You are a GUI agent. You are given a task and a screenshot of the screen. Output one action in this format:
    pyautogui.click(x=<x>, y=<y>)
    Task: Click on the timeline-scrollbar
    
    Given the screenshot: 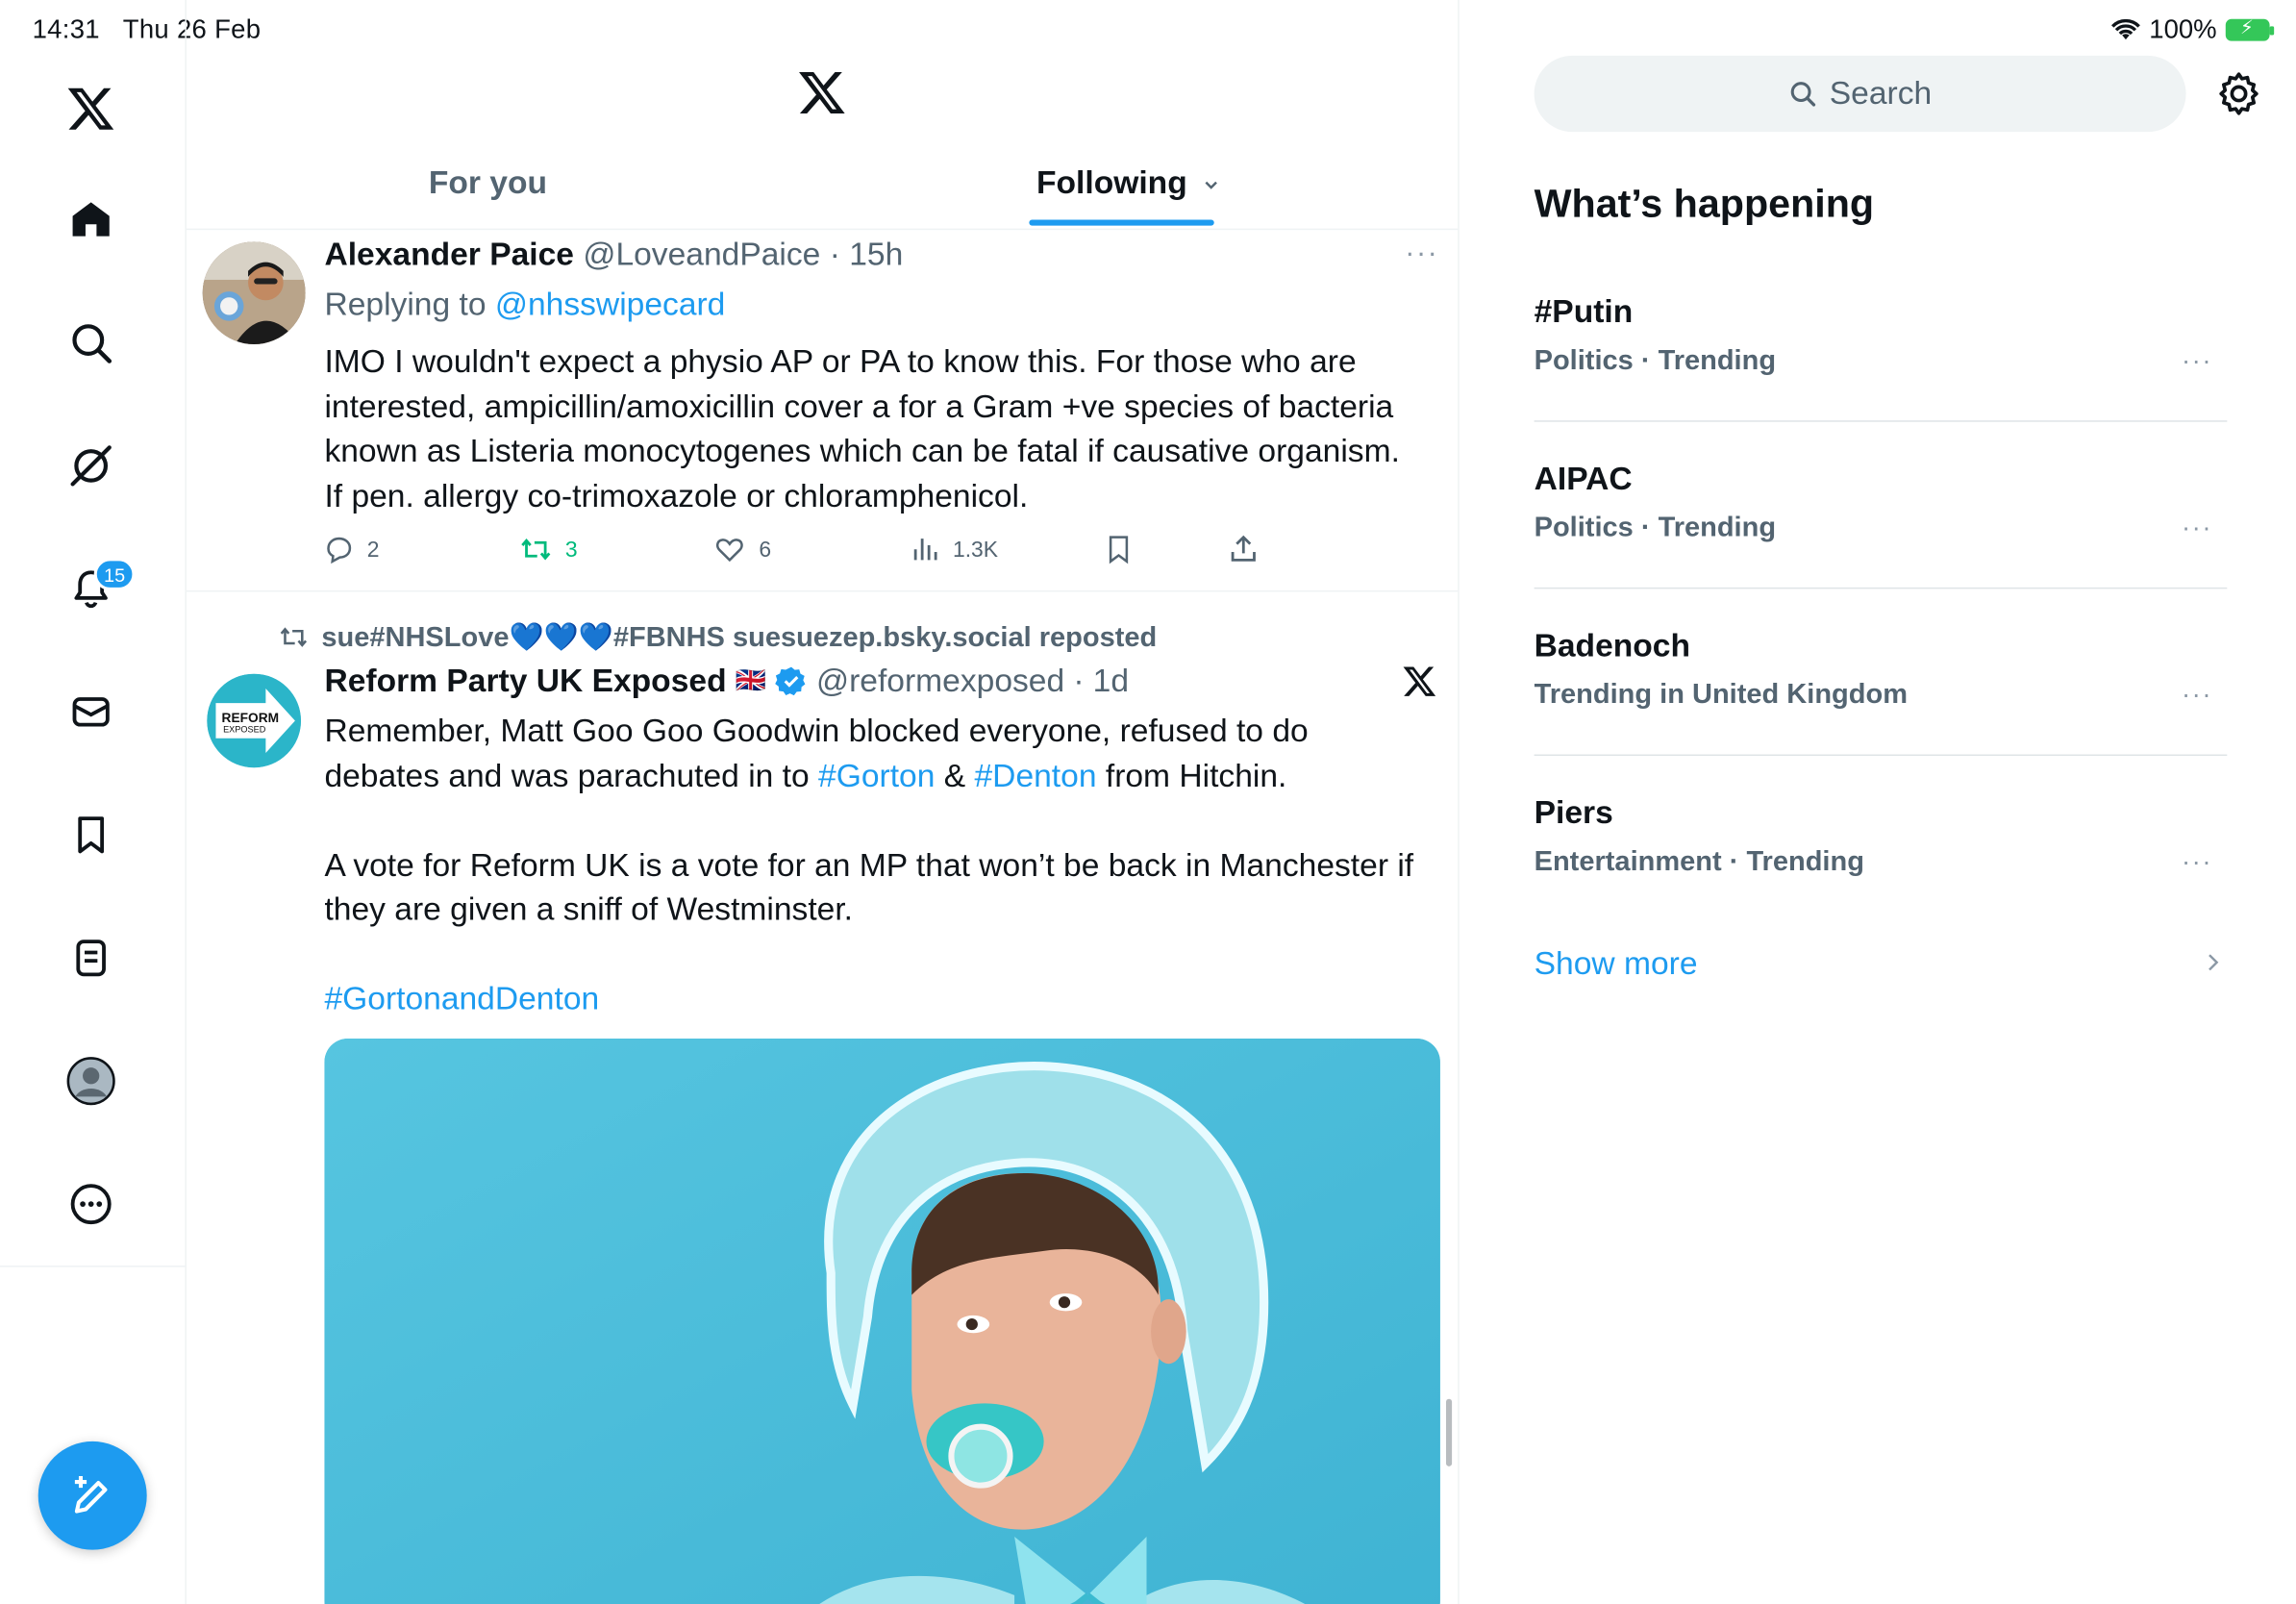 What is the action you would take?
    pyautogui.click(x=1449, y=1432)
    